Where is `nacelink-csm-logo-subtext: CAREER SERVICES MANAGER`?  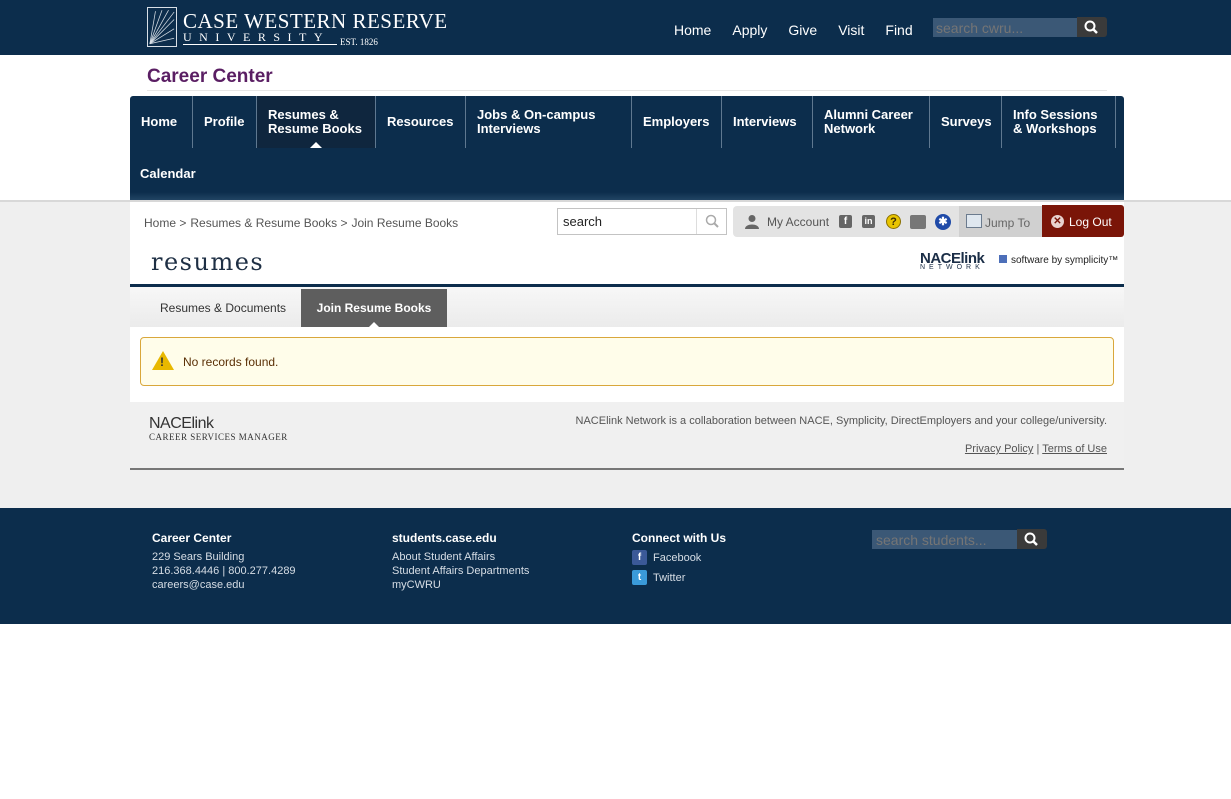
nacelink-csm-logo-subtext: CAREER SERVICES MANAGER is located at coordinates (218, 437).